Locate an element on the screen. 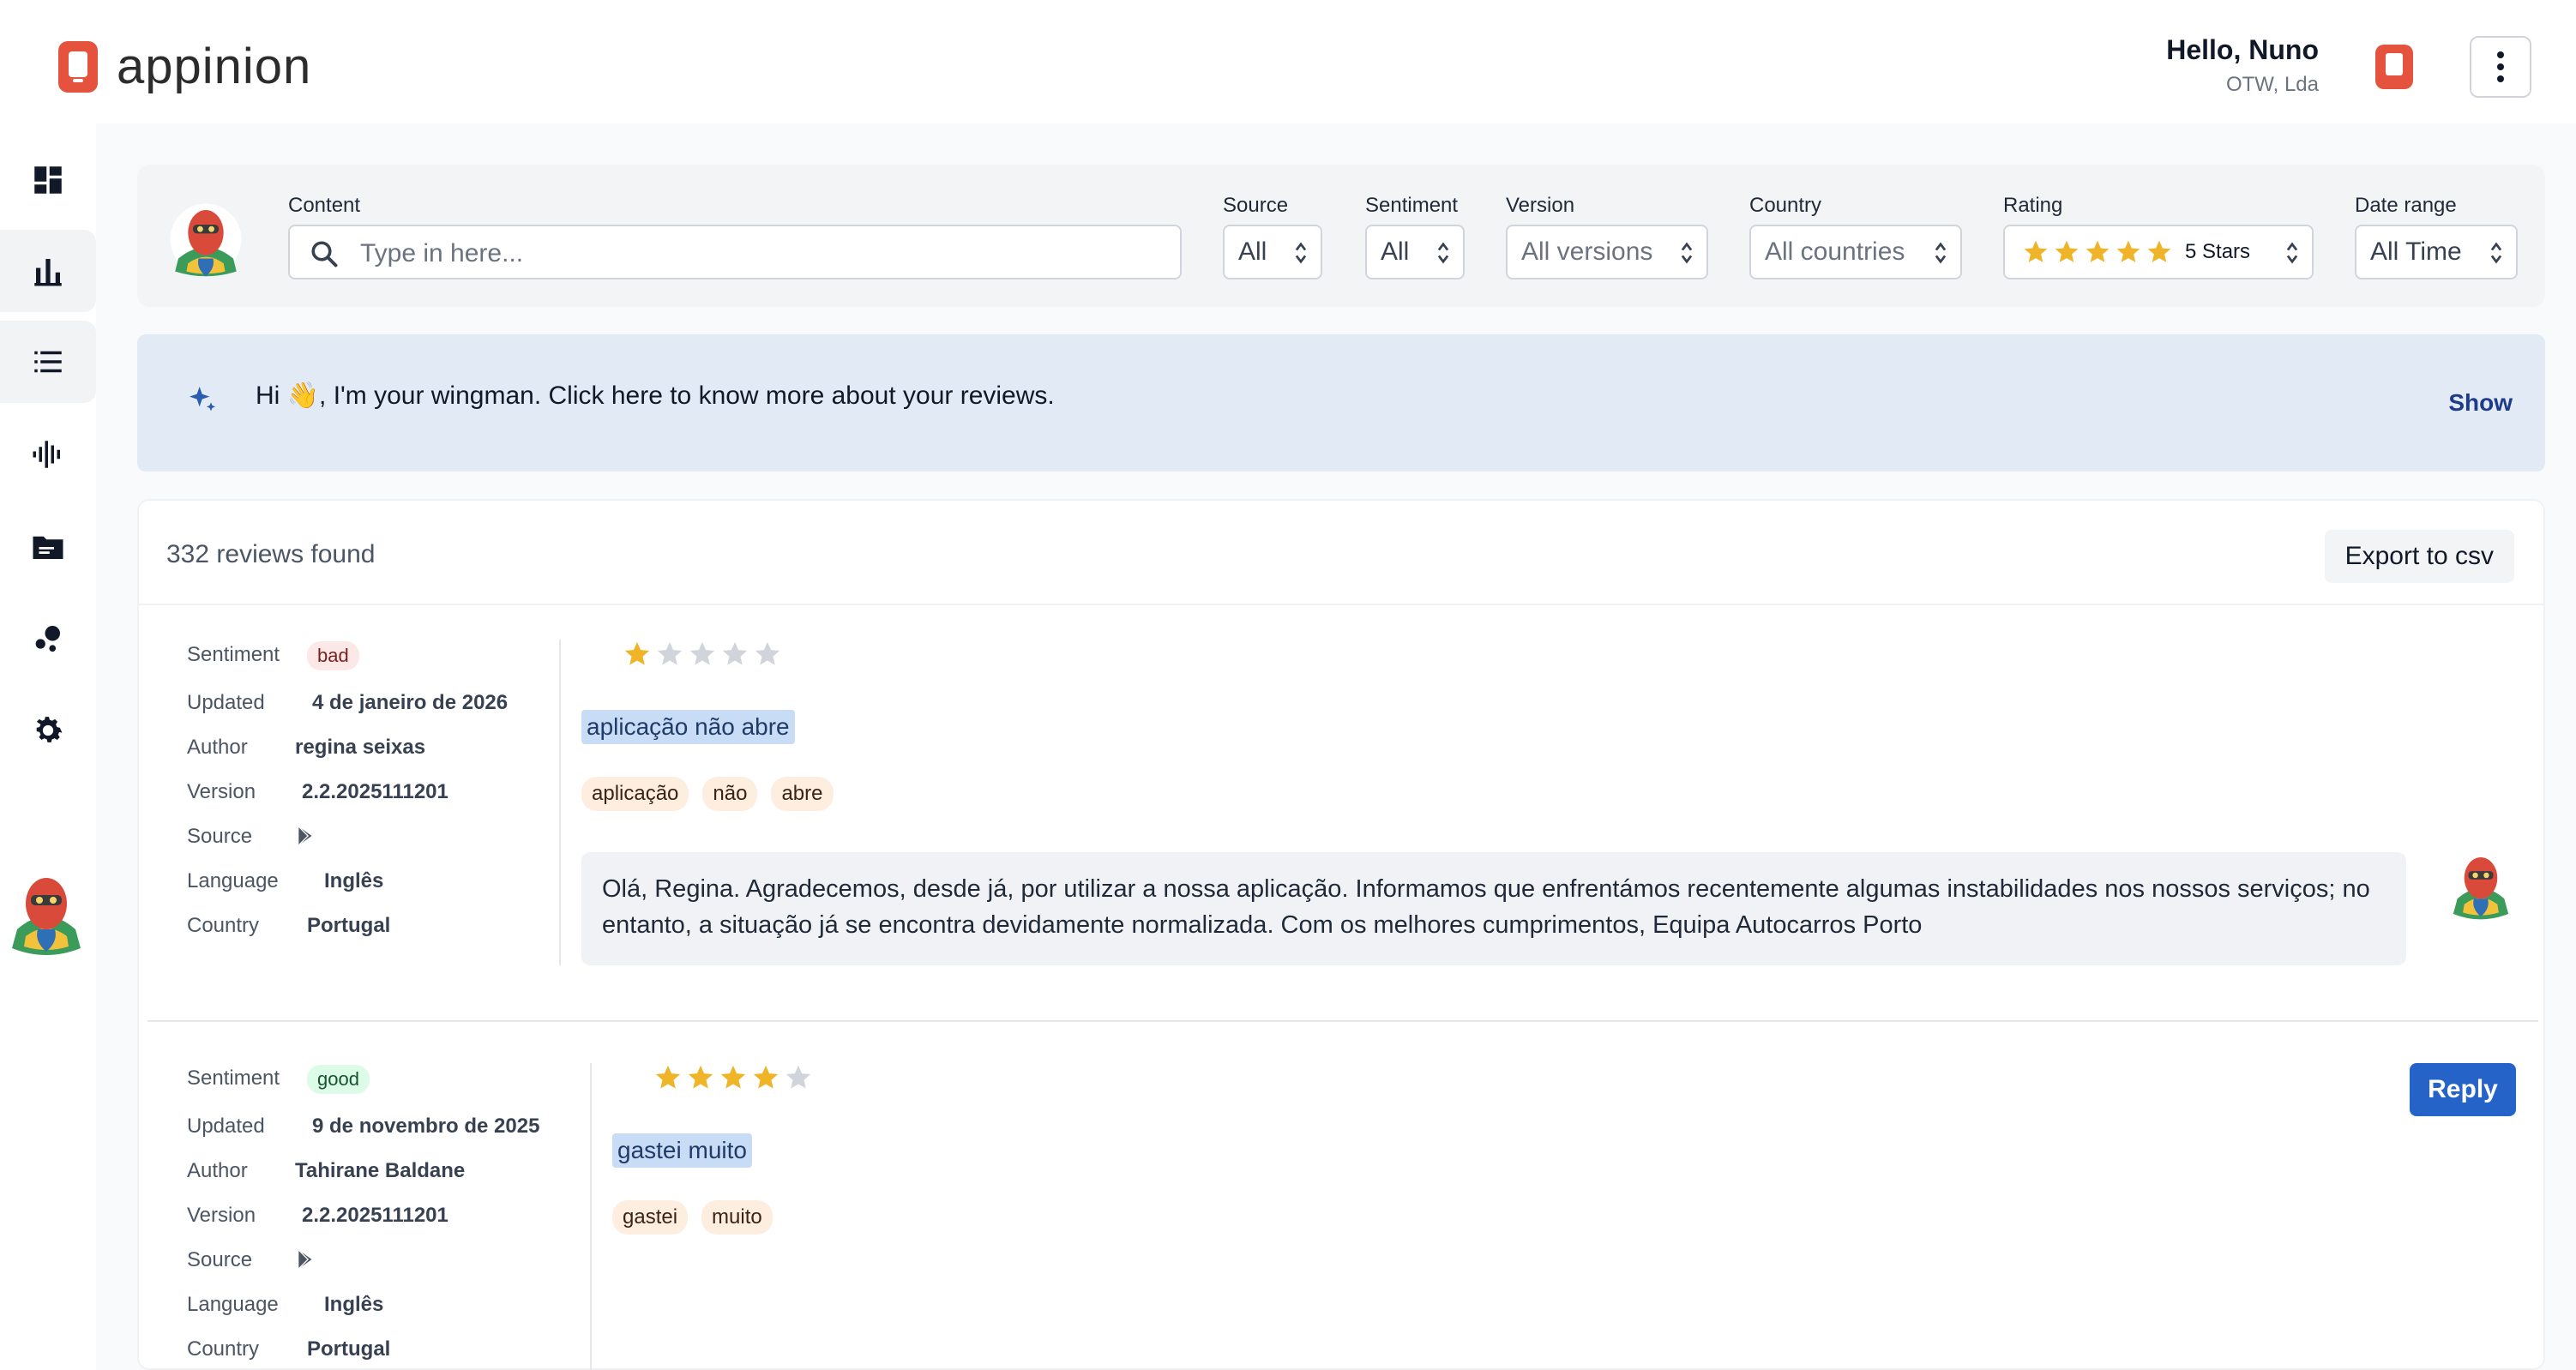 The image size is (2576, 1370). replier-avatar is located at coordinates (2481, 888).